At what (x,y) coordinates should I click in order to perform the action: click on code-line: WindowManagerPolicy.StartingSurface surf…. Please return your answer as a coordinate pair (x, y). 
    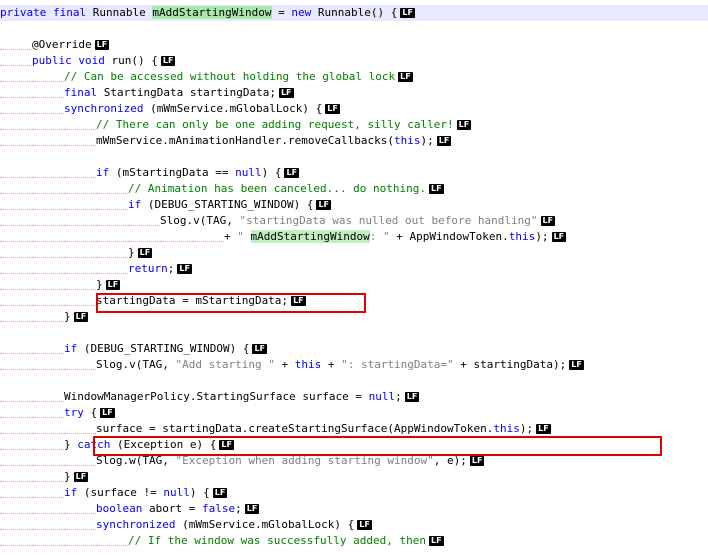
    Looking at the image, I should click on (210, 397).